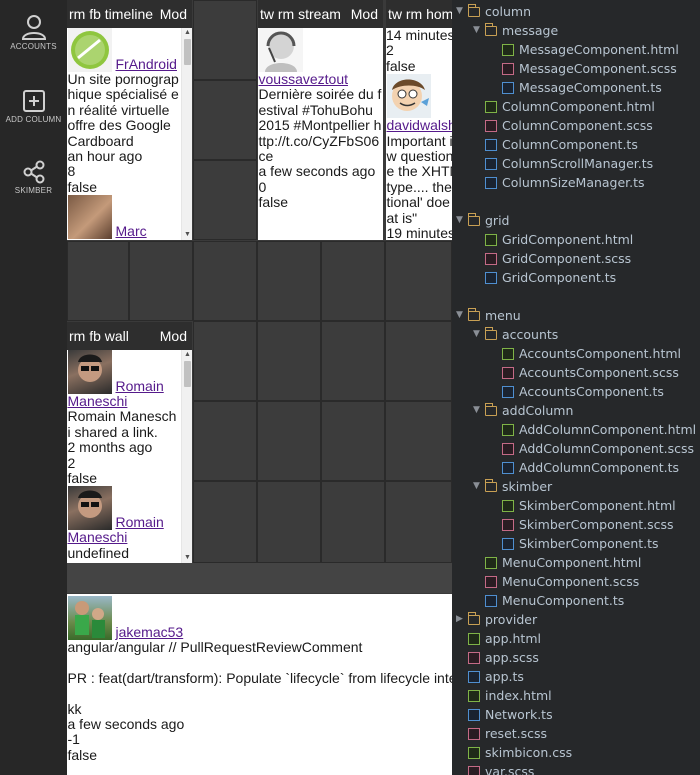 The height and width of the screenshot is (775, 700). Describe the element at coordinates (498, 638) in the screenshot. I see `tree-file: app.html` at that location.